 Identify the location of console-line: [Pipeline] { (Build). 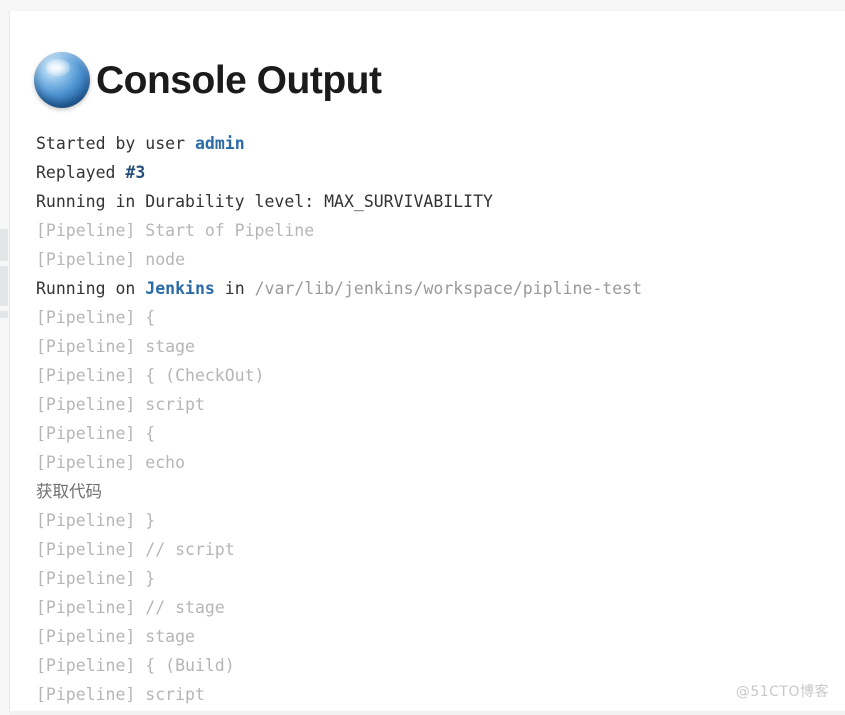
(440, 665).